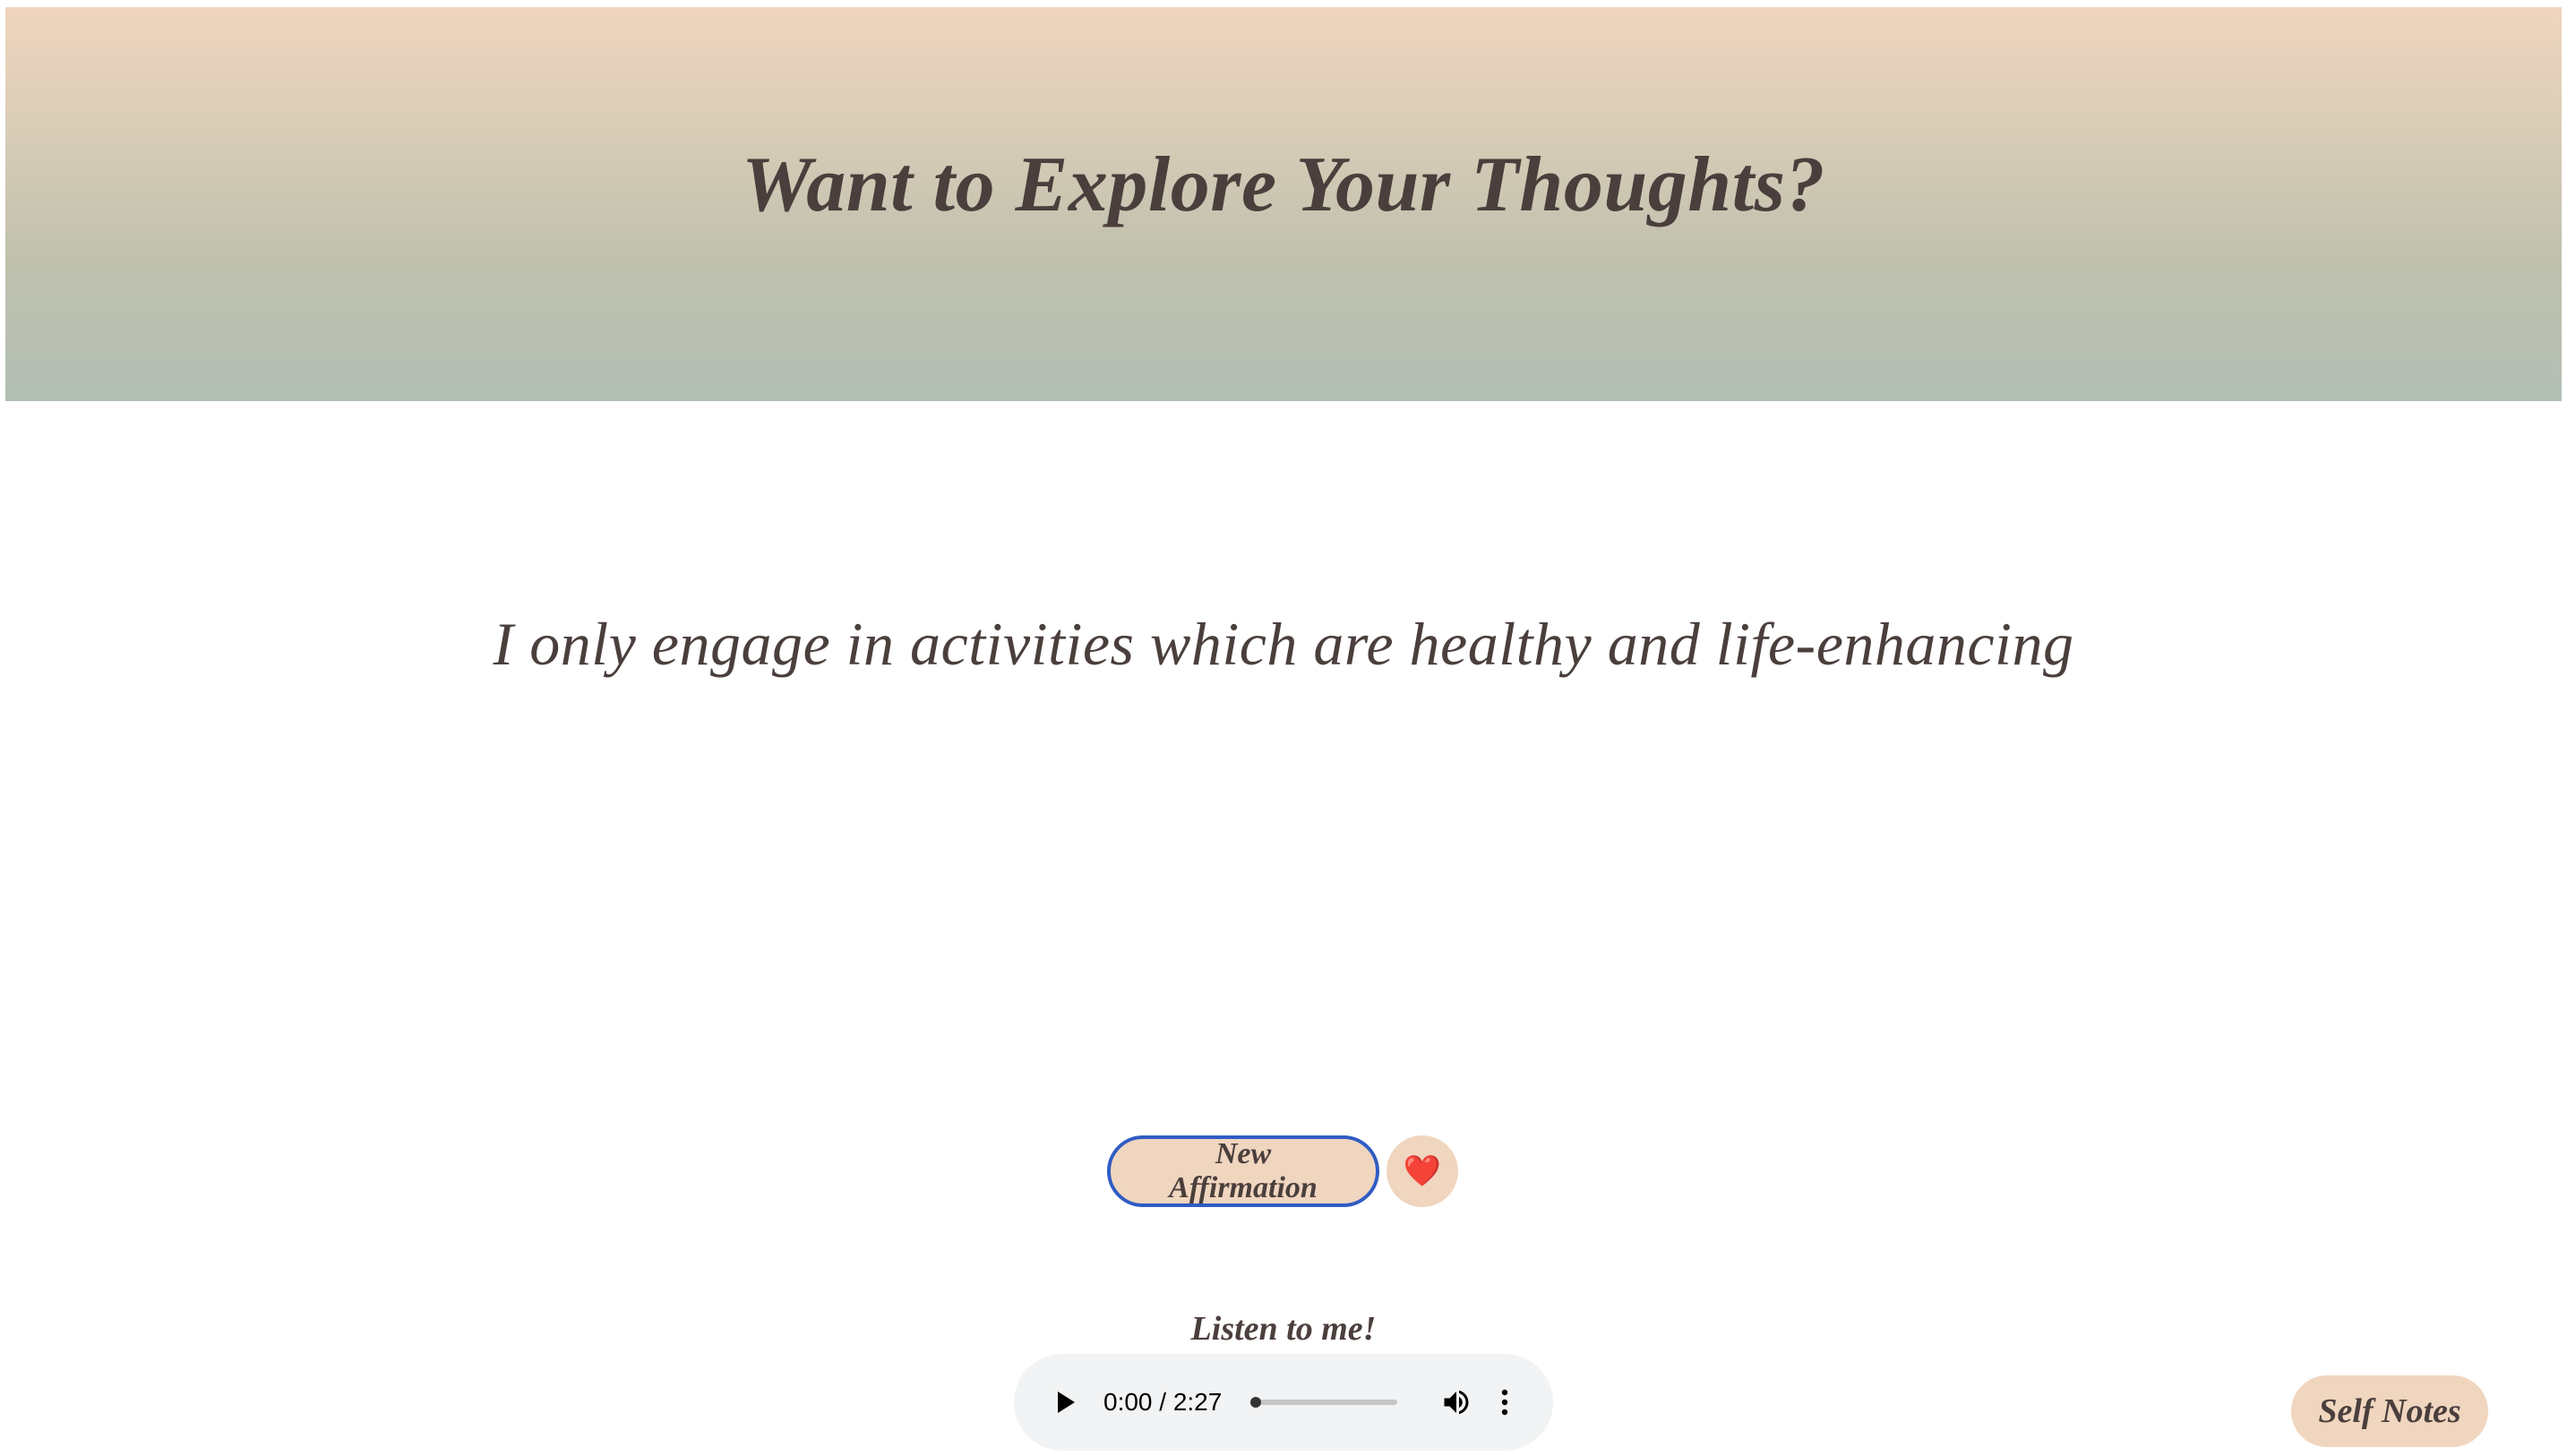 The height and width of the screenshot is (1456, 2567). I want to click on audio-seek-bar, so click(1324, 1402).